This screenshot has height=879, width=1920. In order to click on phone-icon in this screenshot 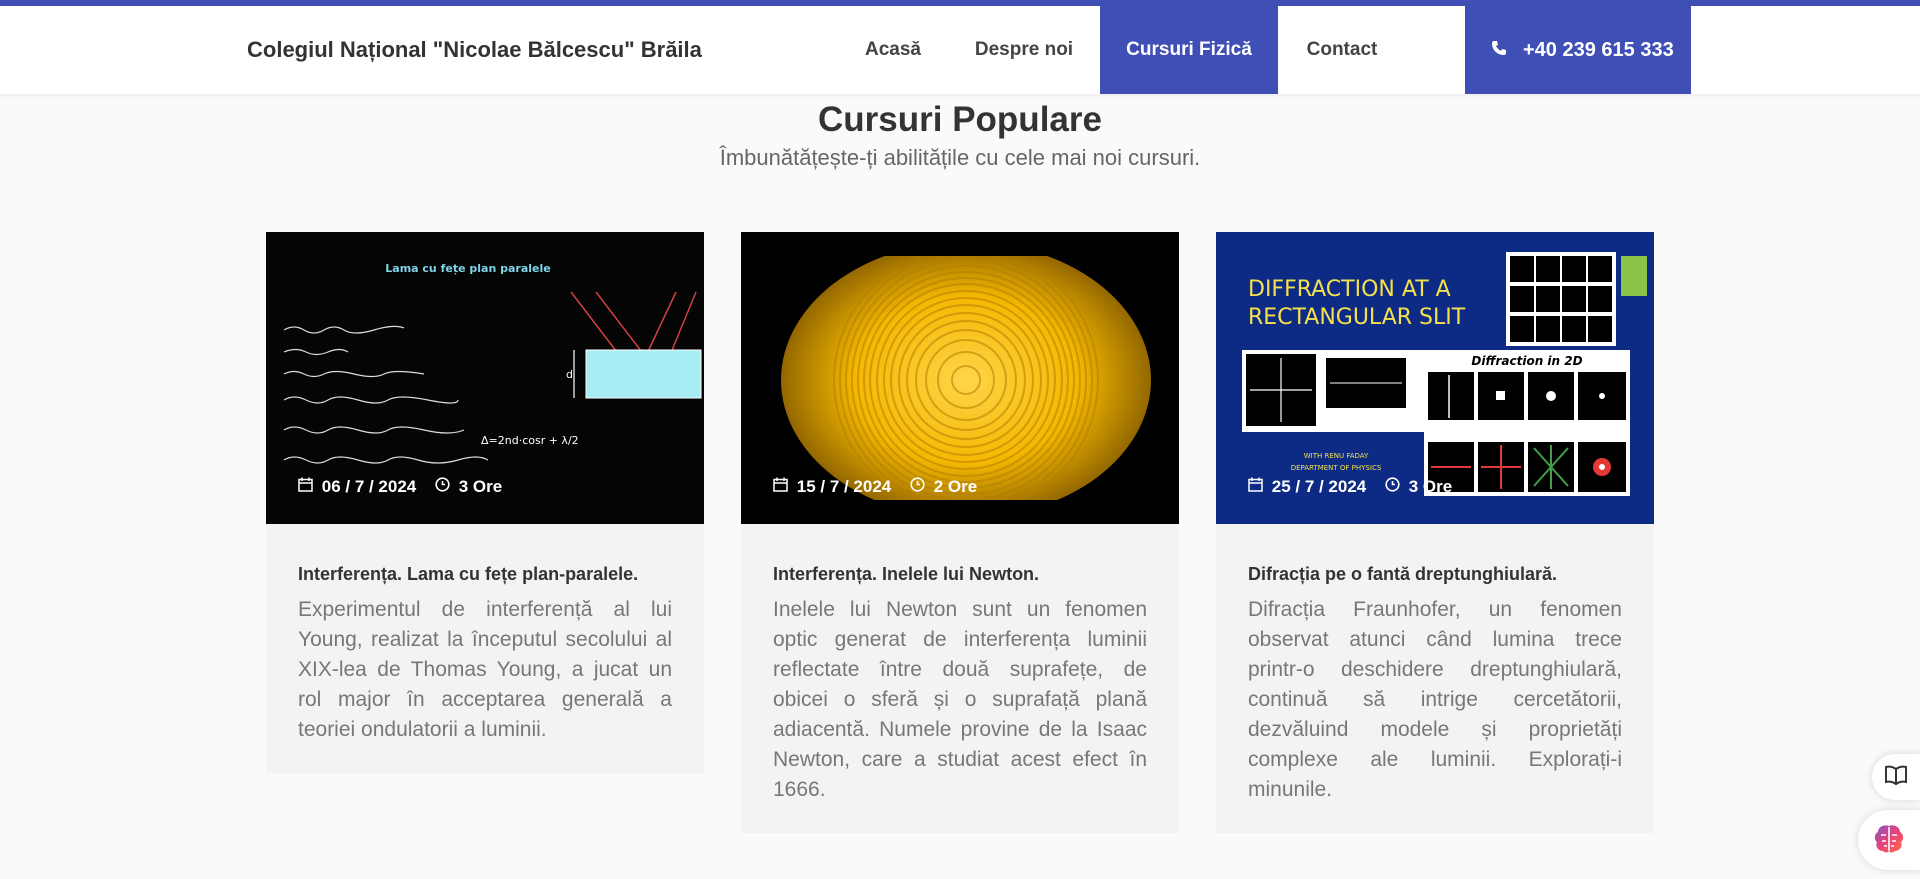, I will do `click(1500, 51)`.